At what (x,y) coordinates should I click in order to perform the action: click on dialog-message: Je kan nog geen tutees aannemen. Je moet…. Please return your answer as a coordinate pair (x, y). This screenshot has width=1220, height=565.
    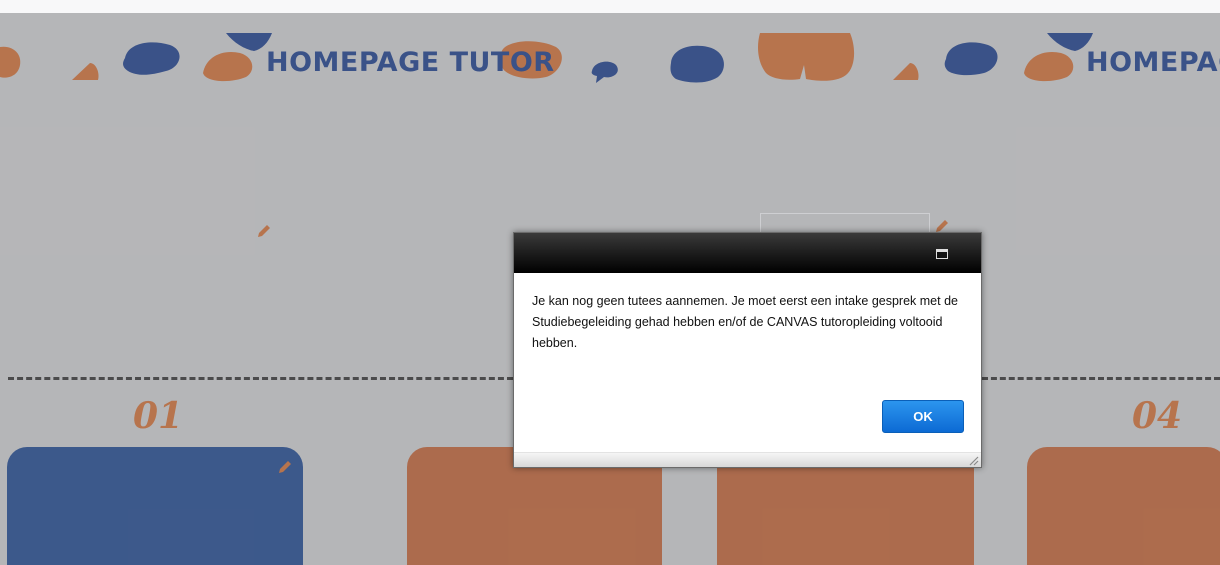
    Looking at the image, I should click on (745, 322).